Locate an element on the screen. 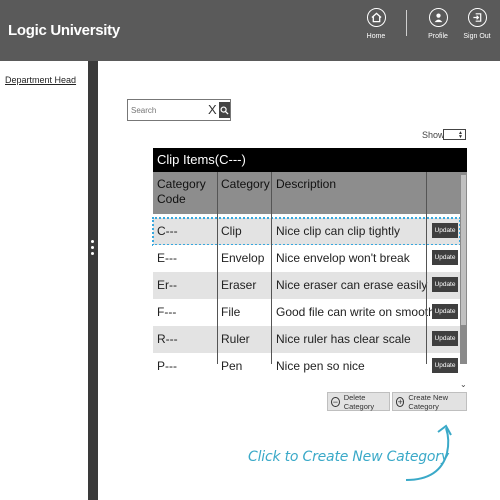  plus-circle-icon: + is located at coordinates (400, 401).